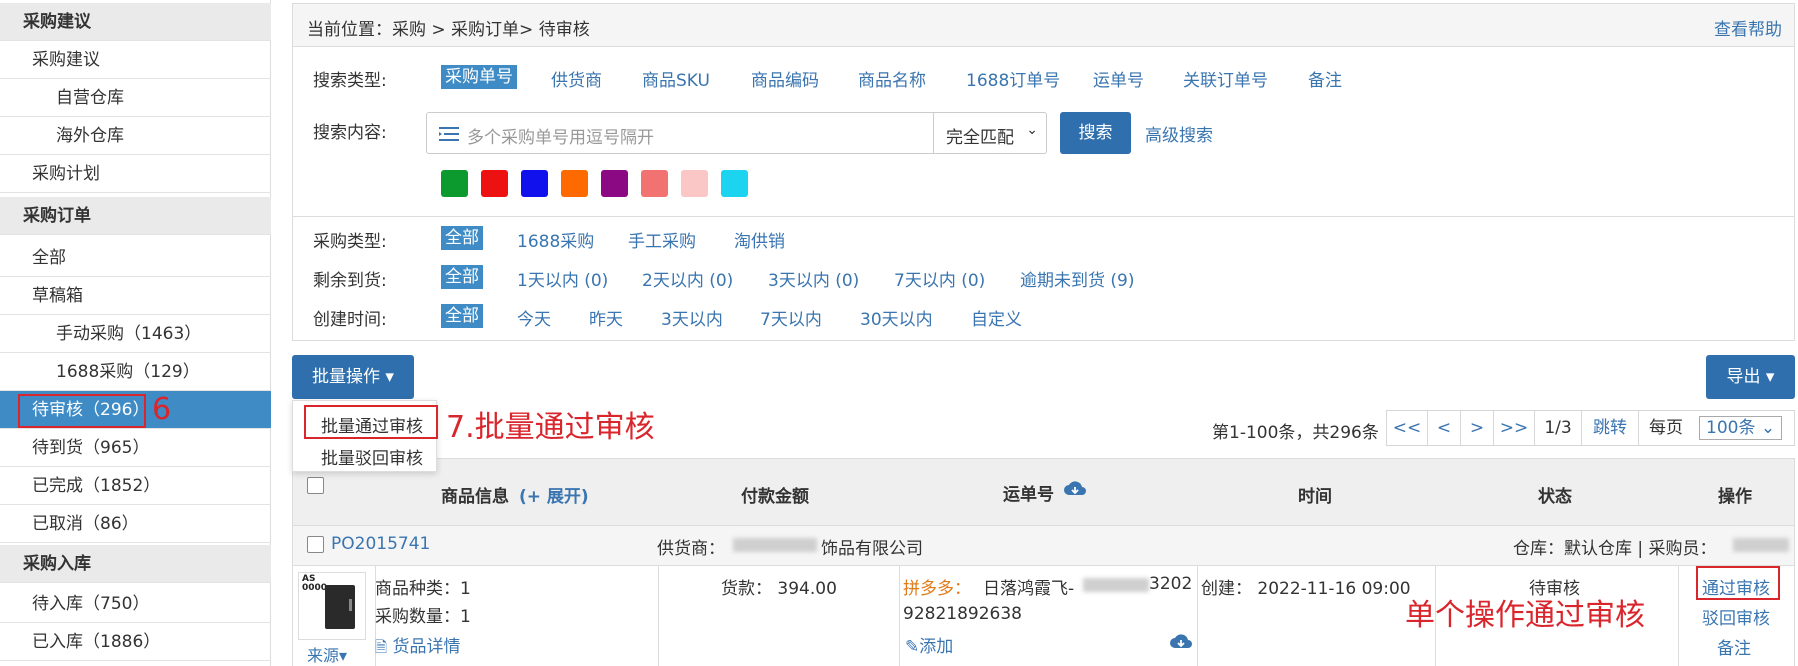 The image size is (1798, 666). What do you see at coordinates (554, 494) in the screenshot?
I see `expand-link: (+ 展开)` at bounding box center [554, 494].